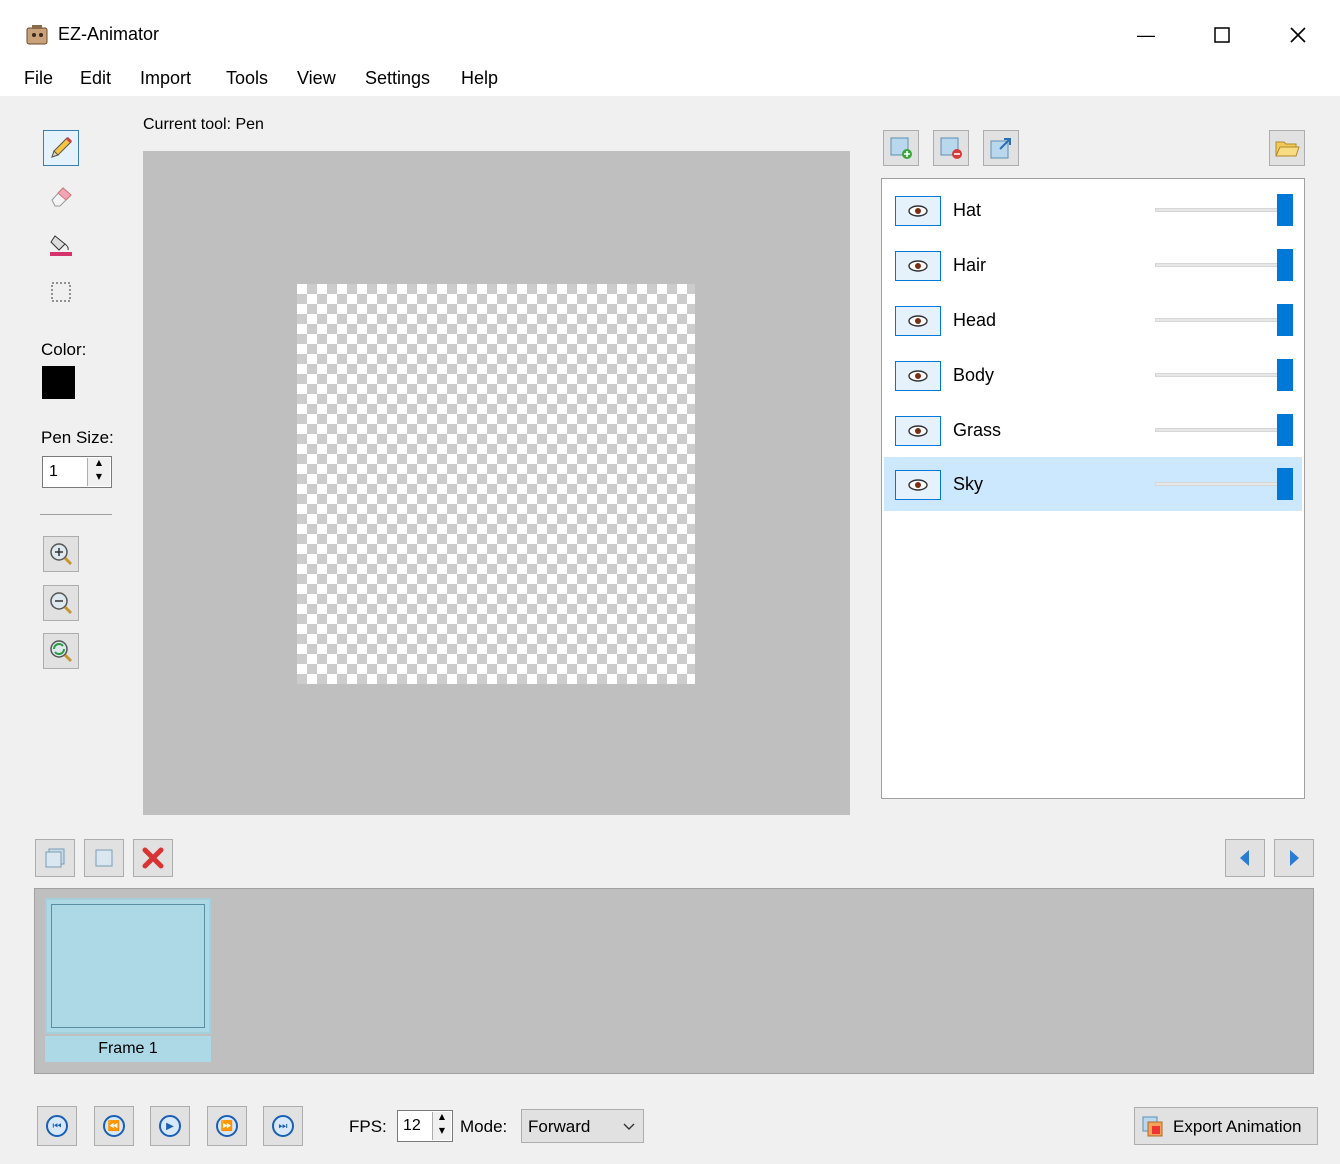 This screenshot has height=1164, width=1340. What do you see at coordinates (61, 292) in the screenshot?
I see `select-tool-button` at bounding box center [61, 292].